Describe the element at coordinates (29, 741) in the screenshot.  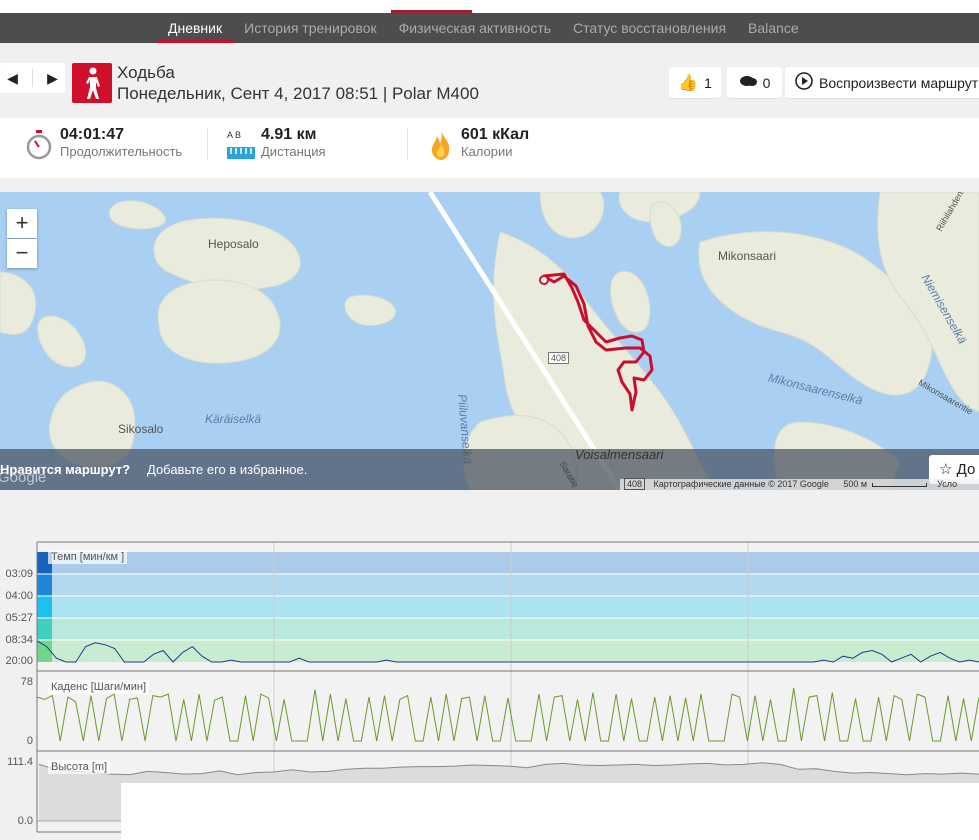
I see `cadence-tick: 0` at that location.